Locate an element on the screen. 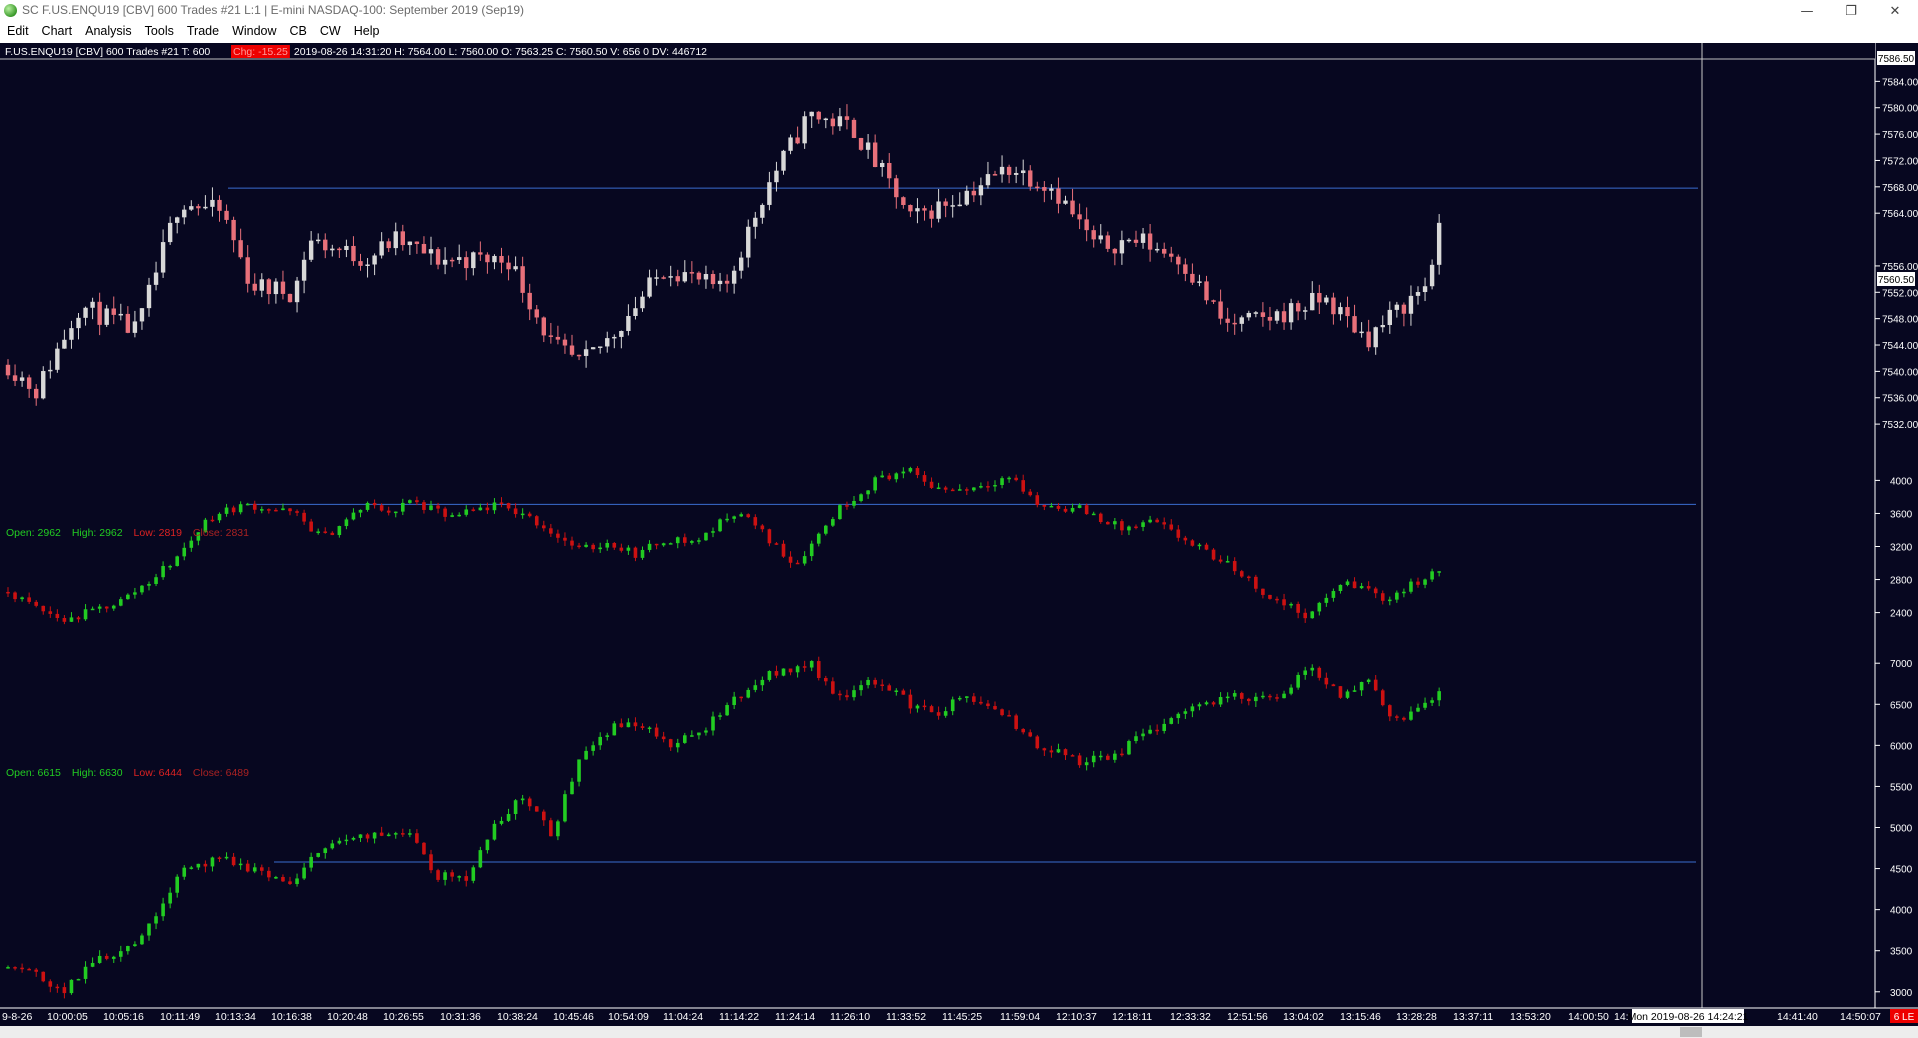  app-logo-icon is located at coordinates (10, 10).